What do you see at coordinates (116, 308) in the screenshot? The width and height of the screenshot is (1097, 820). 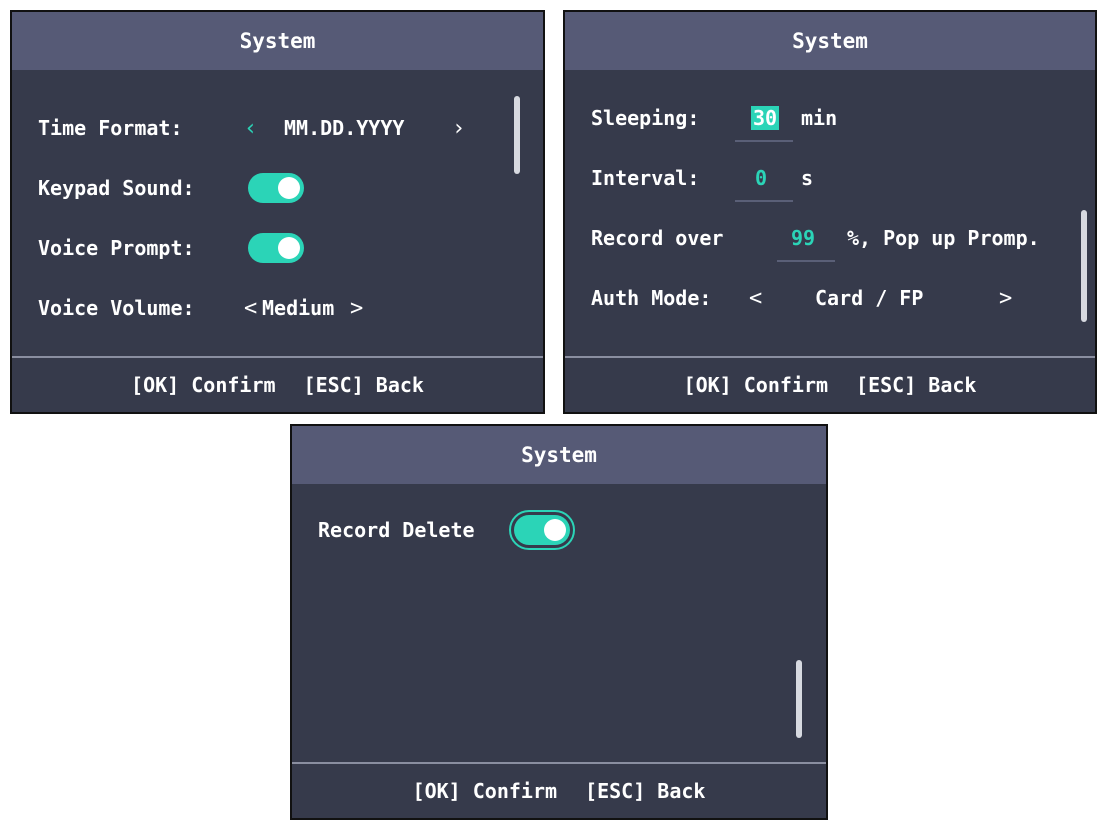 I see `voice-volume-label: Voice Volume:` at bounding box center [116, 308].